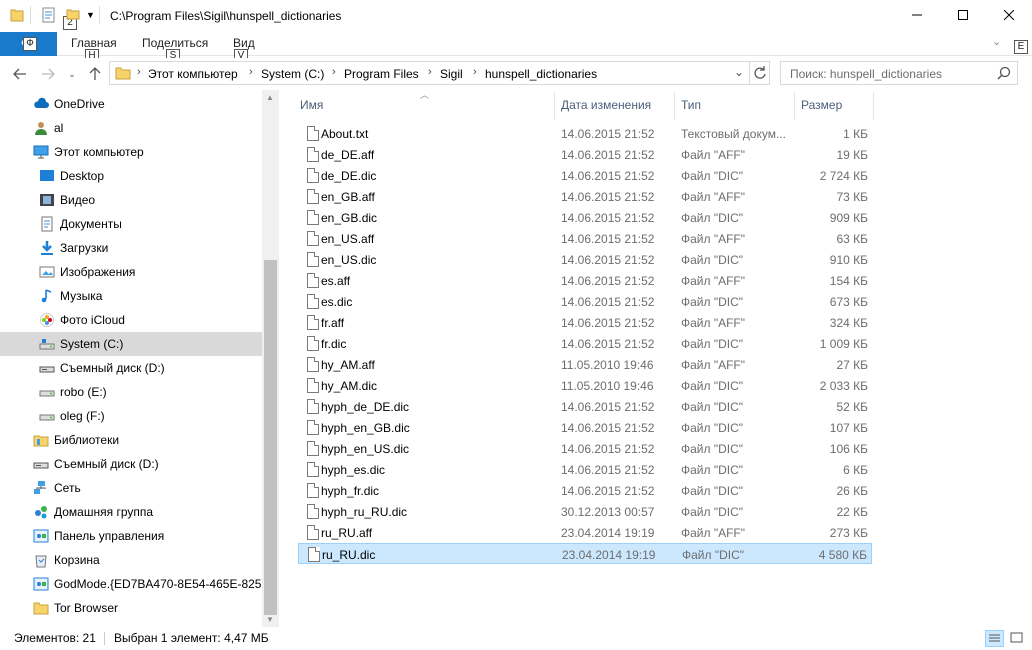 This screenshot has height=650, width=1032. I want to click on column-header-date: Дата изменения, so click(606, 105).